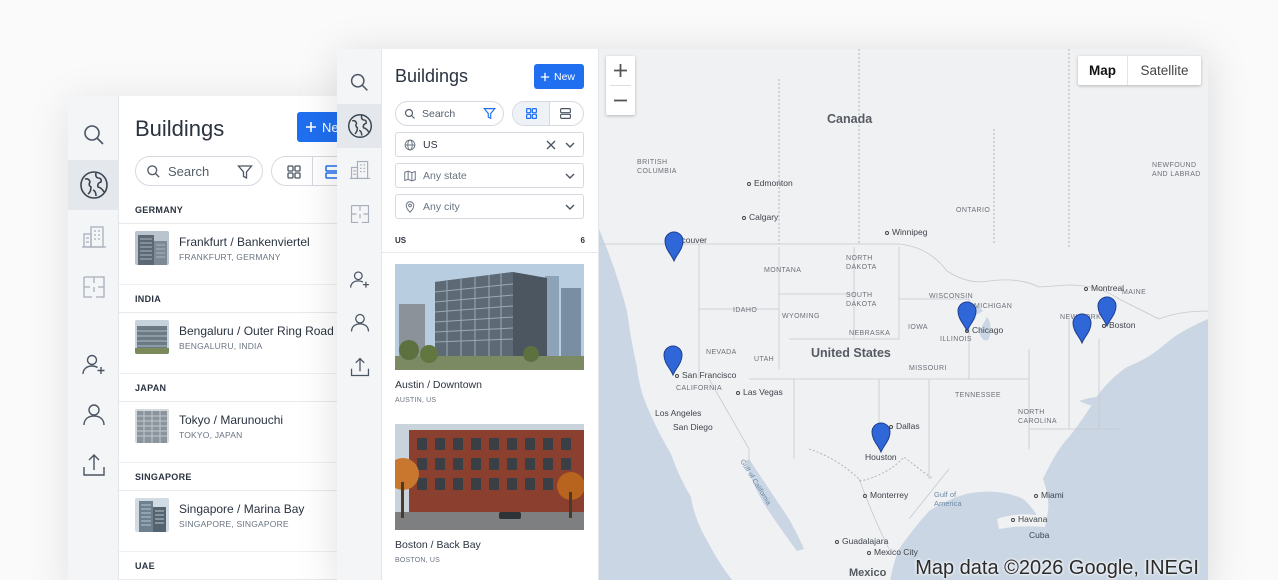  What do you see at coordinates (881, 437) in the screenshot?
I see `map-marker-houston` at bounding box center [881, 437].